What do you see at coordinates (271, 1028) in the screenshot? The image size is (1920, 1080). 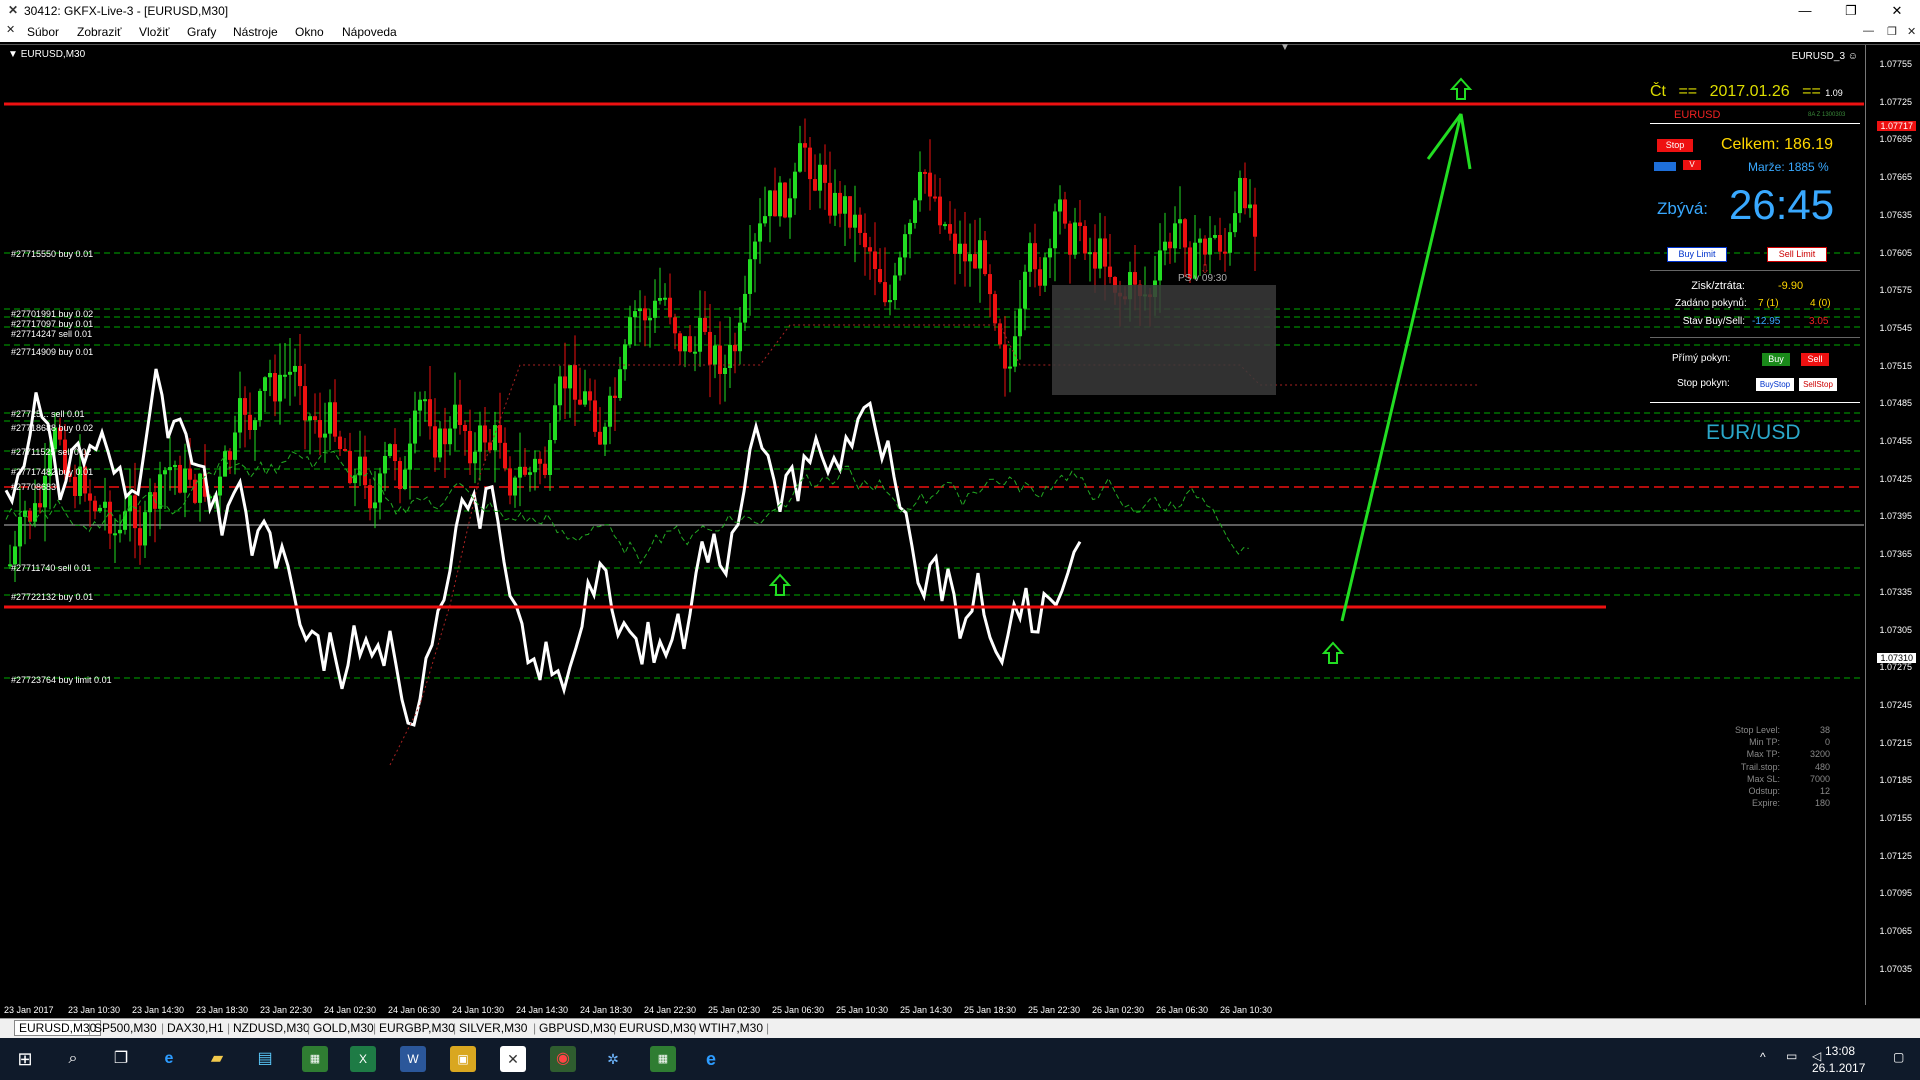 I see `symbol-tab: NZDUSD,M30` at bounding box center [271, 1028].